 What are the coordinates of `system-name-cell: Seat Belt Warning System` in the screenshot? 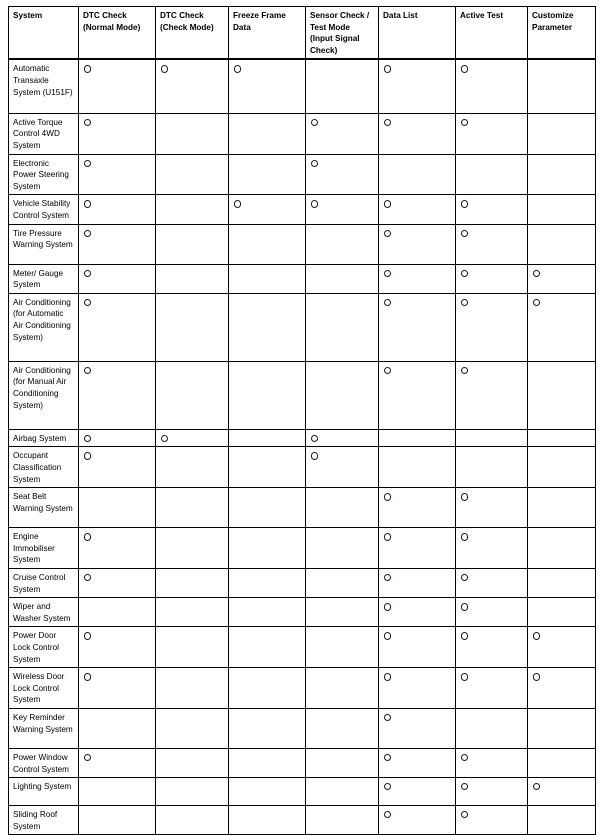 It's located at (43, 508).